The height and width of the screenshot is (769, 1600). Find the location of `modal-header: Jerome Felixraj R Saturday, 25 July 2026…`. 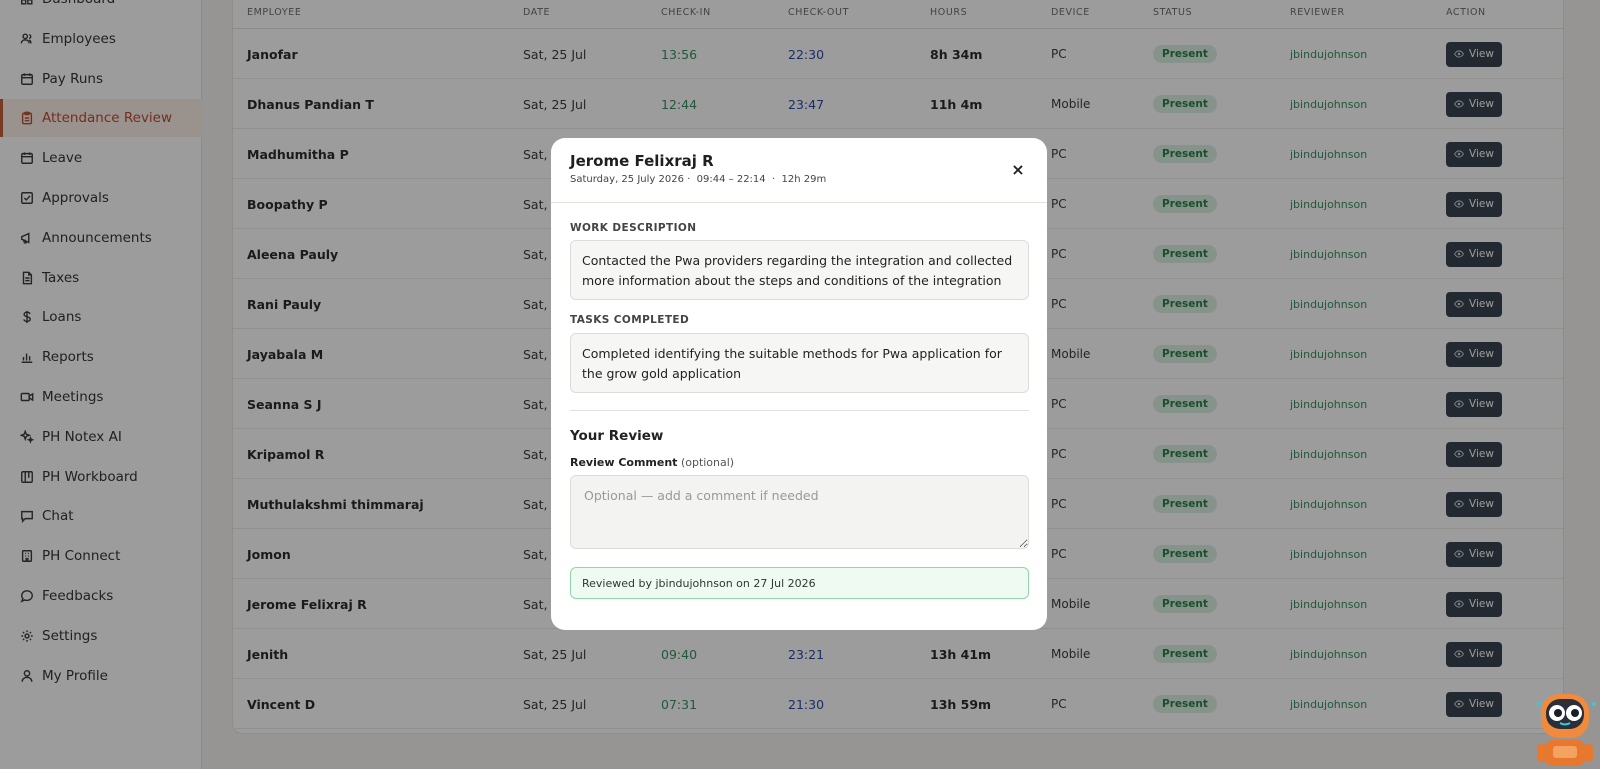

modal-header: Jerome Felixraj R Saturday, 25 July 2026… is located at coordinates (799, 170).